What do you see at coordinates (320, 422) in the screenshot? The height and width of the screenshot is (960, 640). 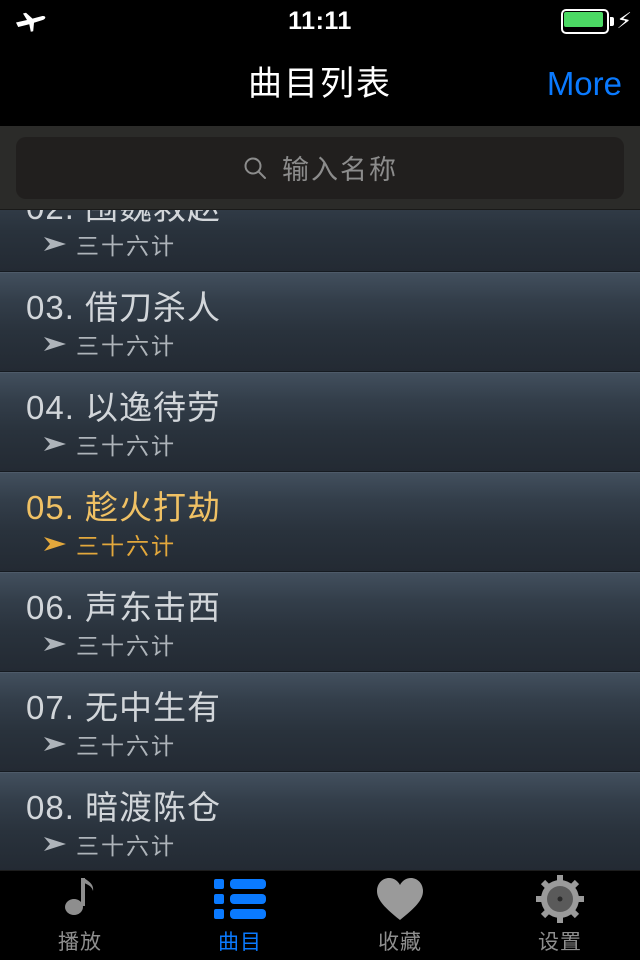 I see `track-row: 04. 以逸待劳三十六计` at bounding box center [320, 422].